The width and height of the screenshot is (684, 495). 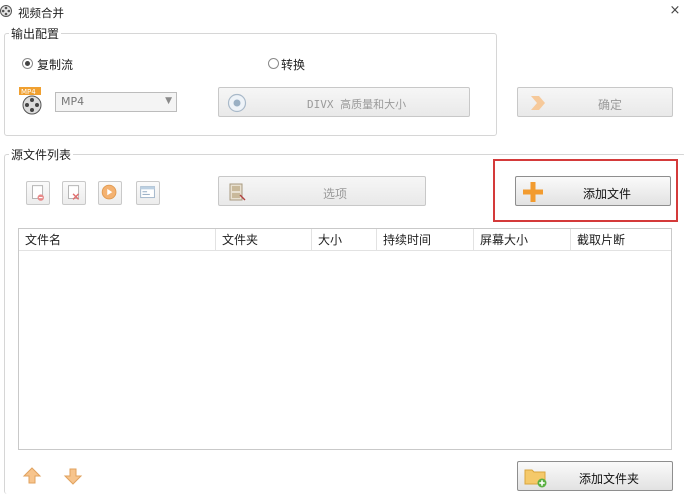 What do you see at coordinates (237, 103) in the screenshot?
I see `disc-icon` at bounding box center [237, 103].